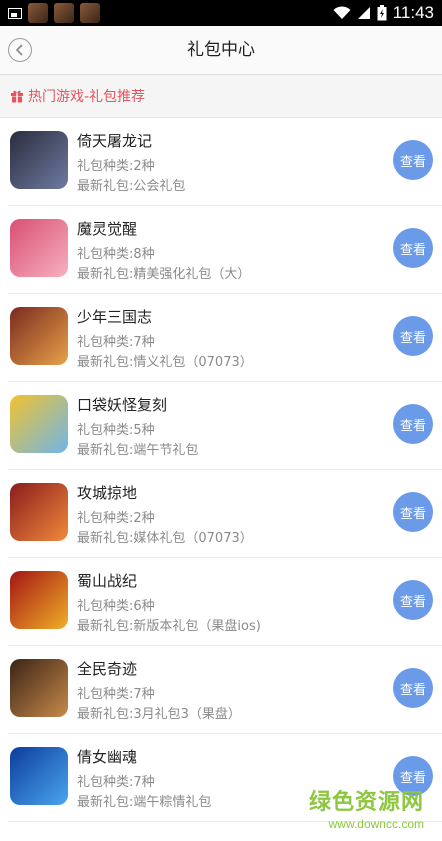 This screenshot has height=841, width=442. Describe the element at coordinates (225, 250) in the screenshot. I see `game-list-item: 魔灵觉醒礼包种类:8种最新礼包:精美强化礼包（大） 查看` at that location.